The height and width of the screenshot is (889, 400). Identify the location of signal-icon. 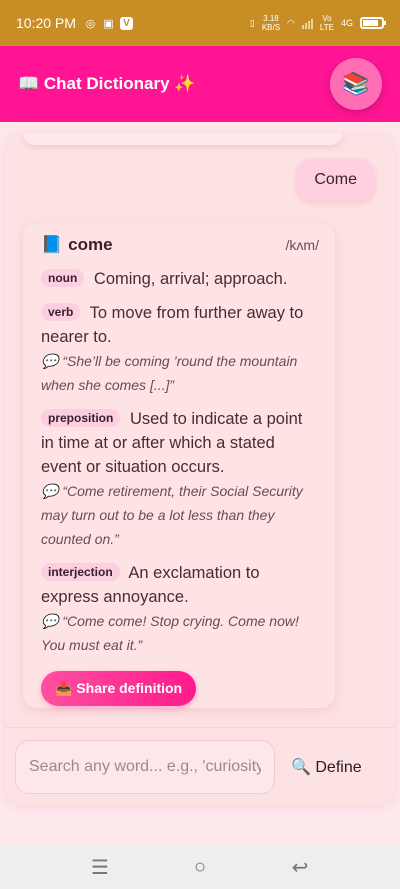
(307, 23).